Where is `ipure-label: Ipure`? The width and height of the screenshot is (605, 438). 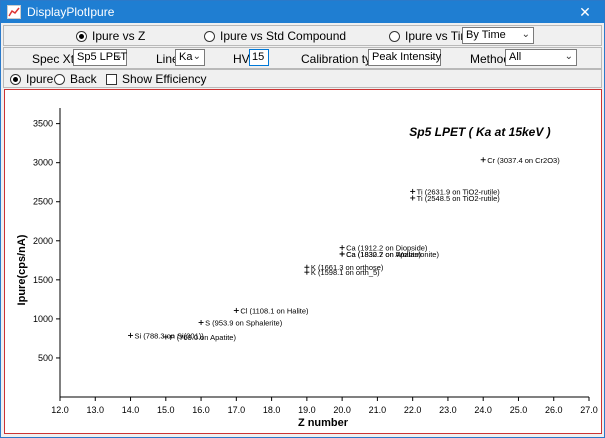
ipure-label: Ipure is located at coordinates (40, 79).